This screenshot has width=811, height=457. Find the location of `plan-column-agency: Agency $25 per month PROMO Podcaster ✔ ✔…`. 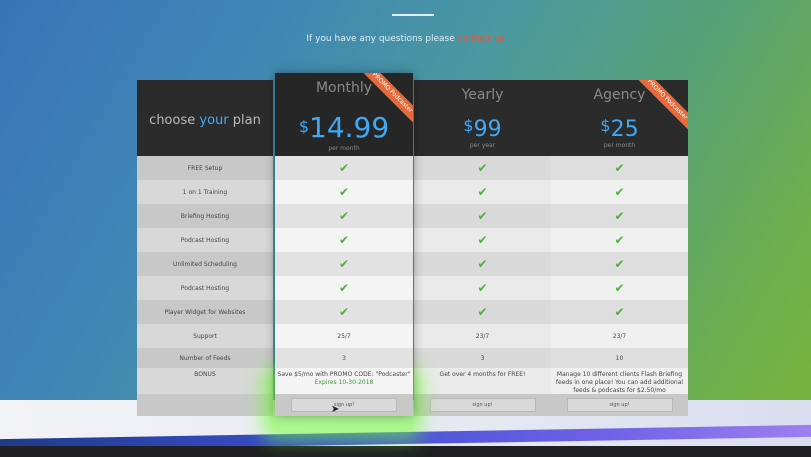

plan-column-agency: Agency $25 per month PROMO Podcaster ✔ ✔… is located at coordinates (619, 248).